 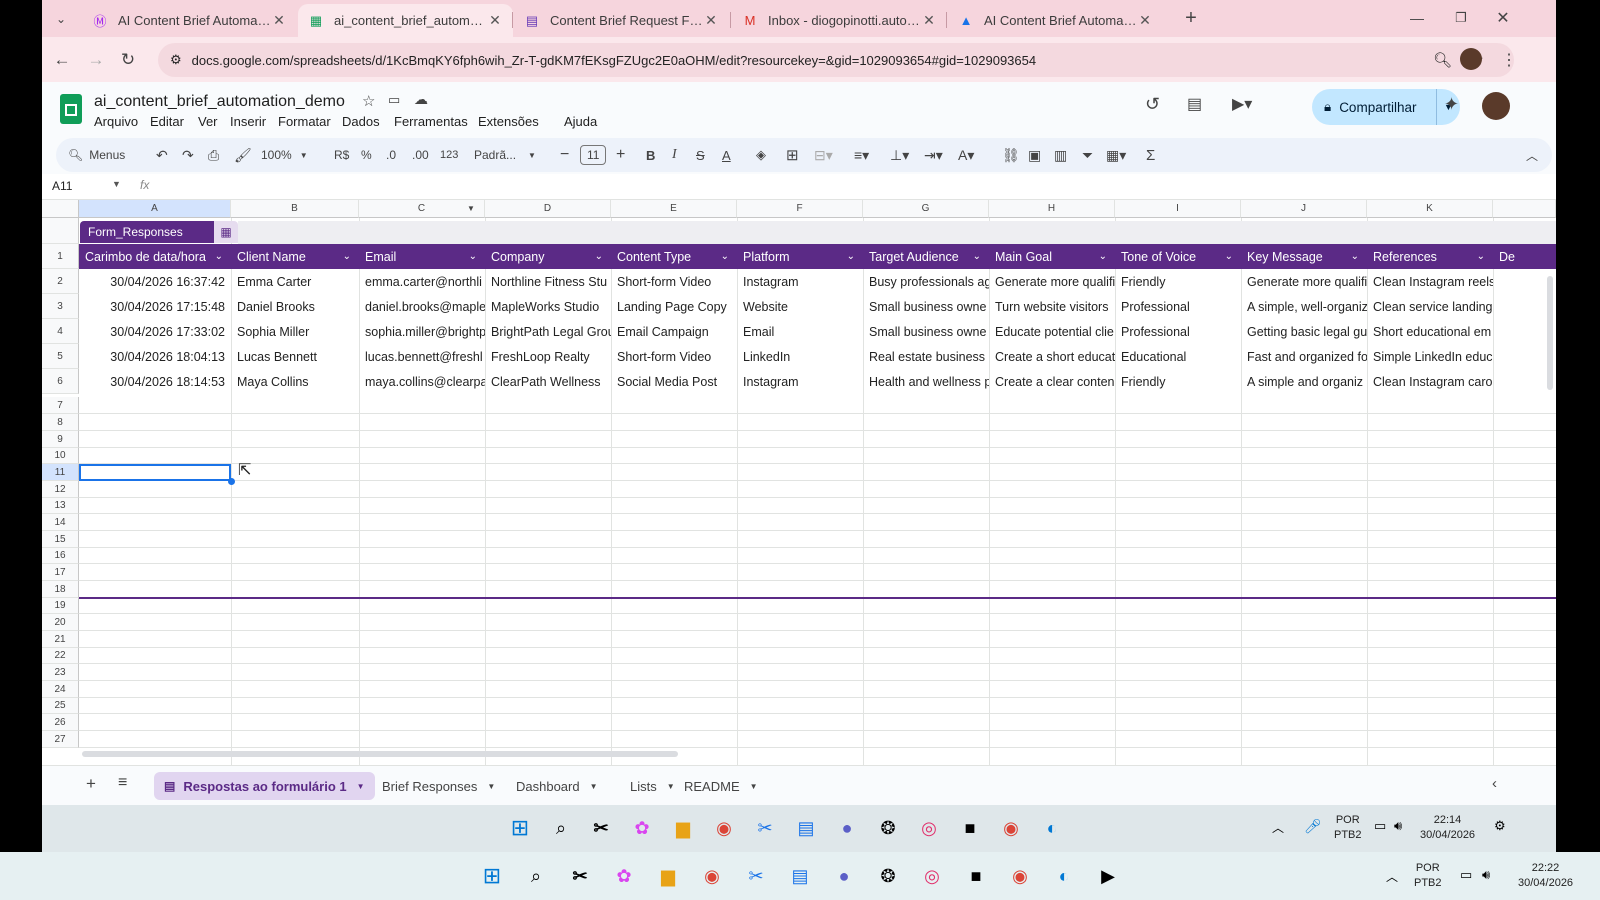 What do you see at coordinates (1052, 281) in the screenshot?
I see `table-cell: Generate more qualifi` at bounding box center [1052, 281].